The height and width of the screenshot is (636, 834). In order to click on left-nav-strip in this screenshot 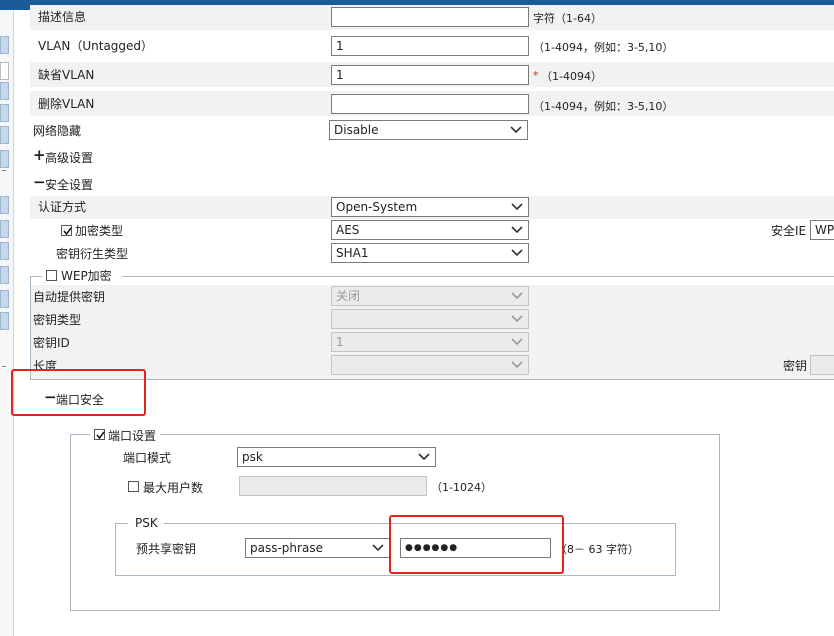, I will do `click(7, 323)`.